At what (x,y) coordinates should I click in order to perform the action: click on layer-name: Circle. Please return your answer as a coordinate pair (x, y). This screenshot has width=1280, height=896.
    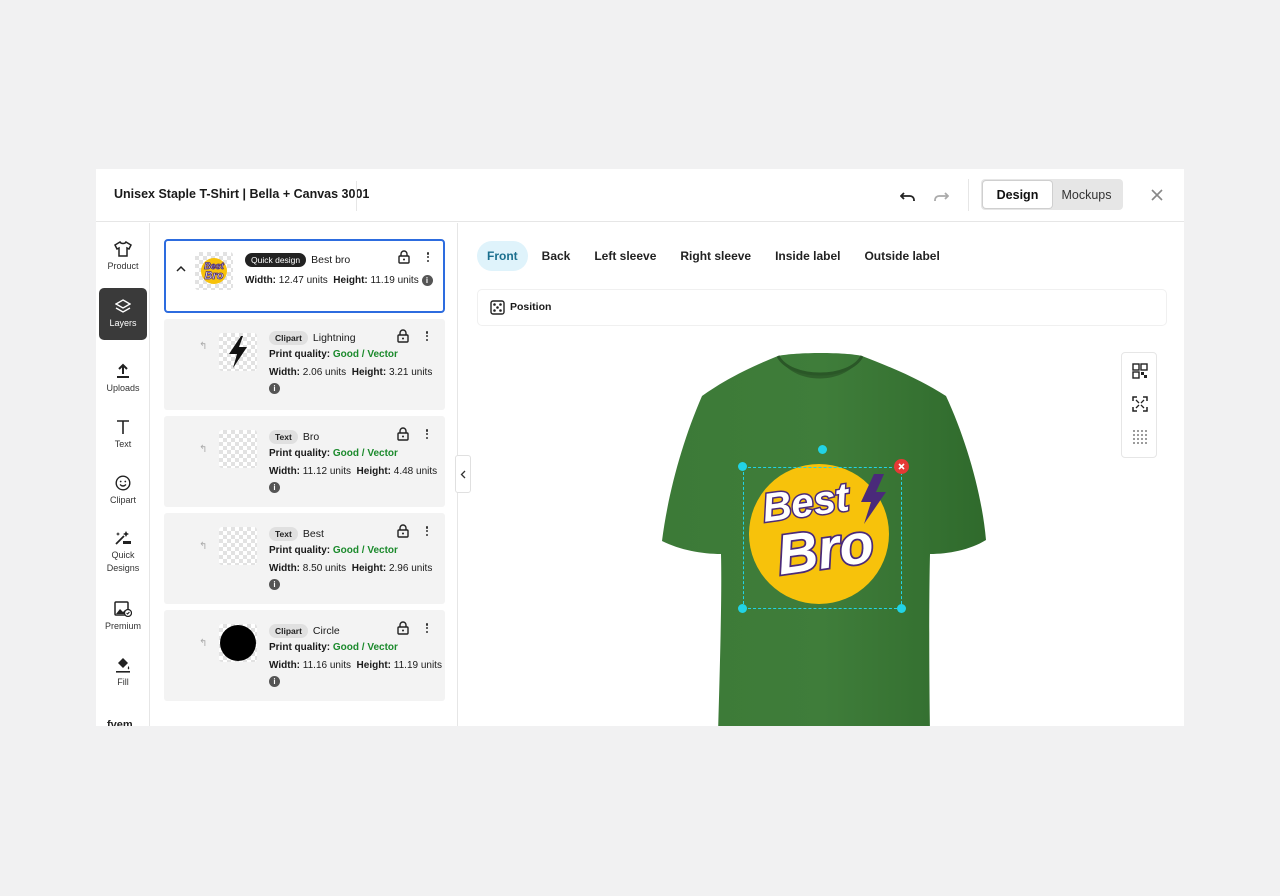
    Looking at the image, I should click on (326, 631).